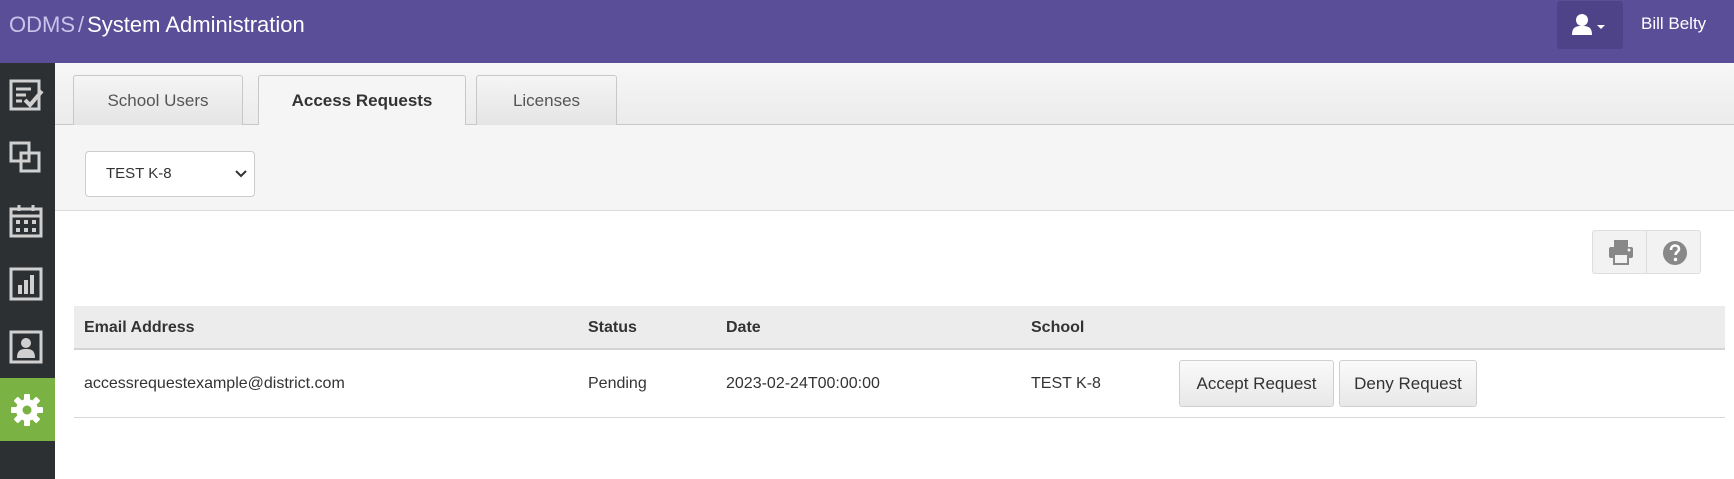 This screenshot has width=1734, height=479. What do you see at coordinates (196, 24) in the screenshot?
I see `page-title: System Administration` at bounding box center [196, 24].